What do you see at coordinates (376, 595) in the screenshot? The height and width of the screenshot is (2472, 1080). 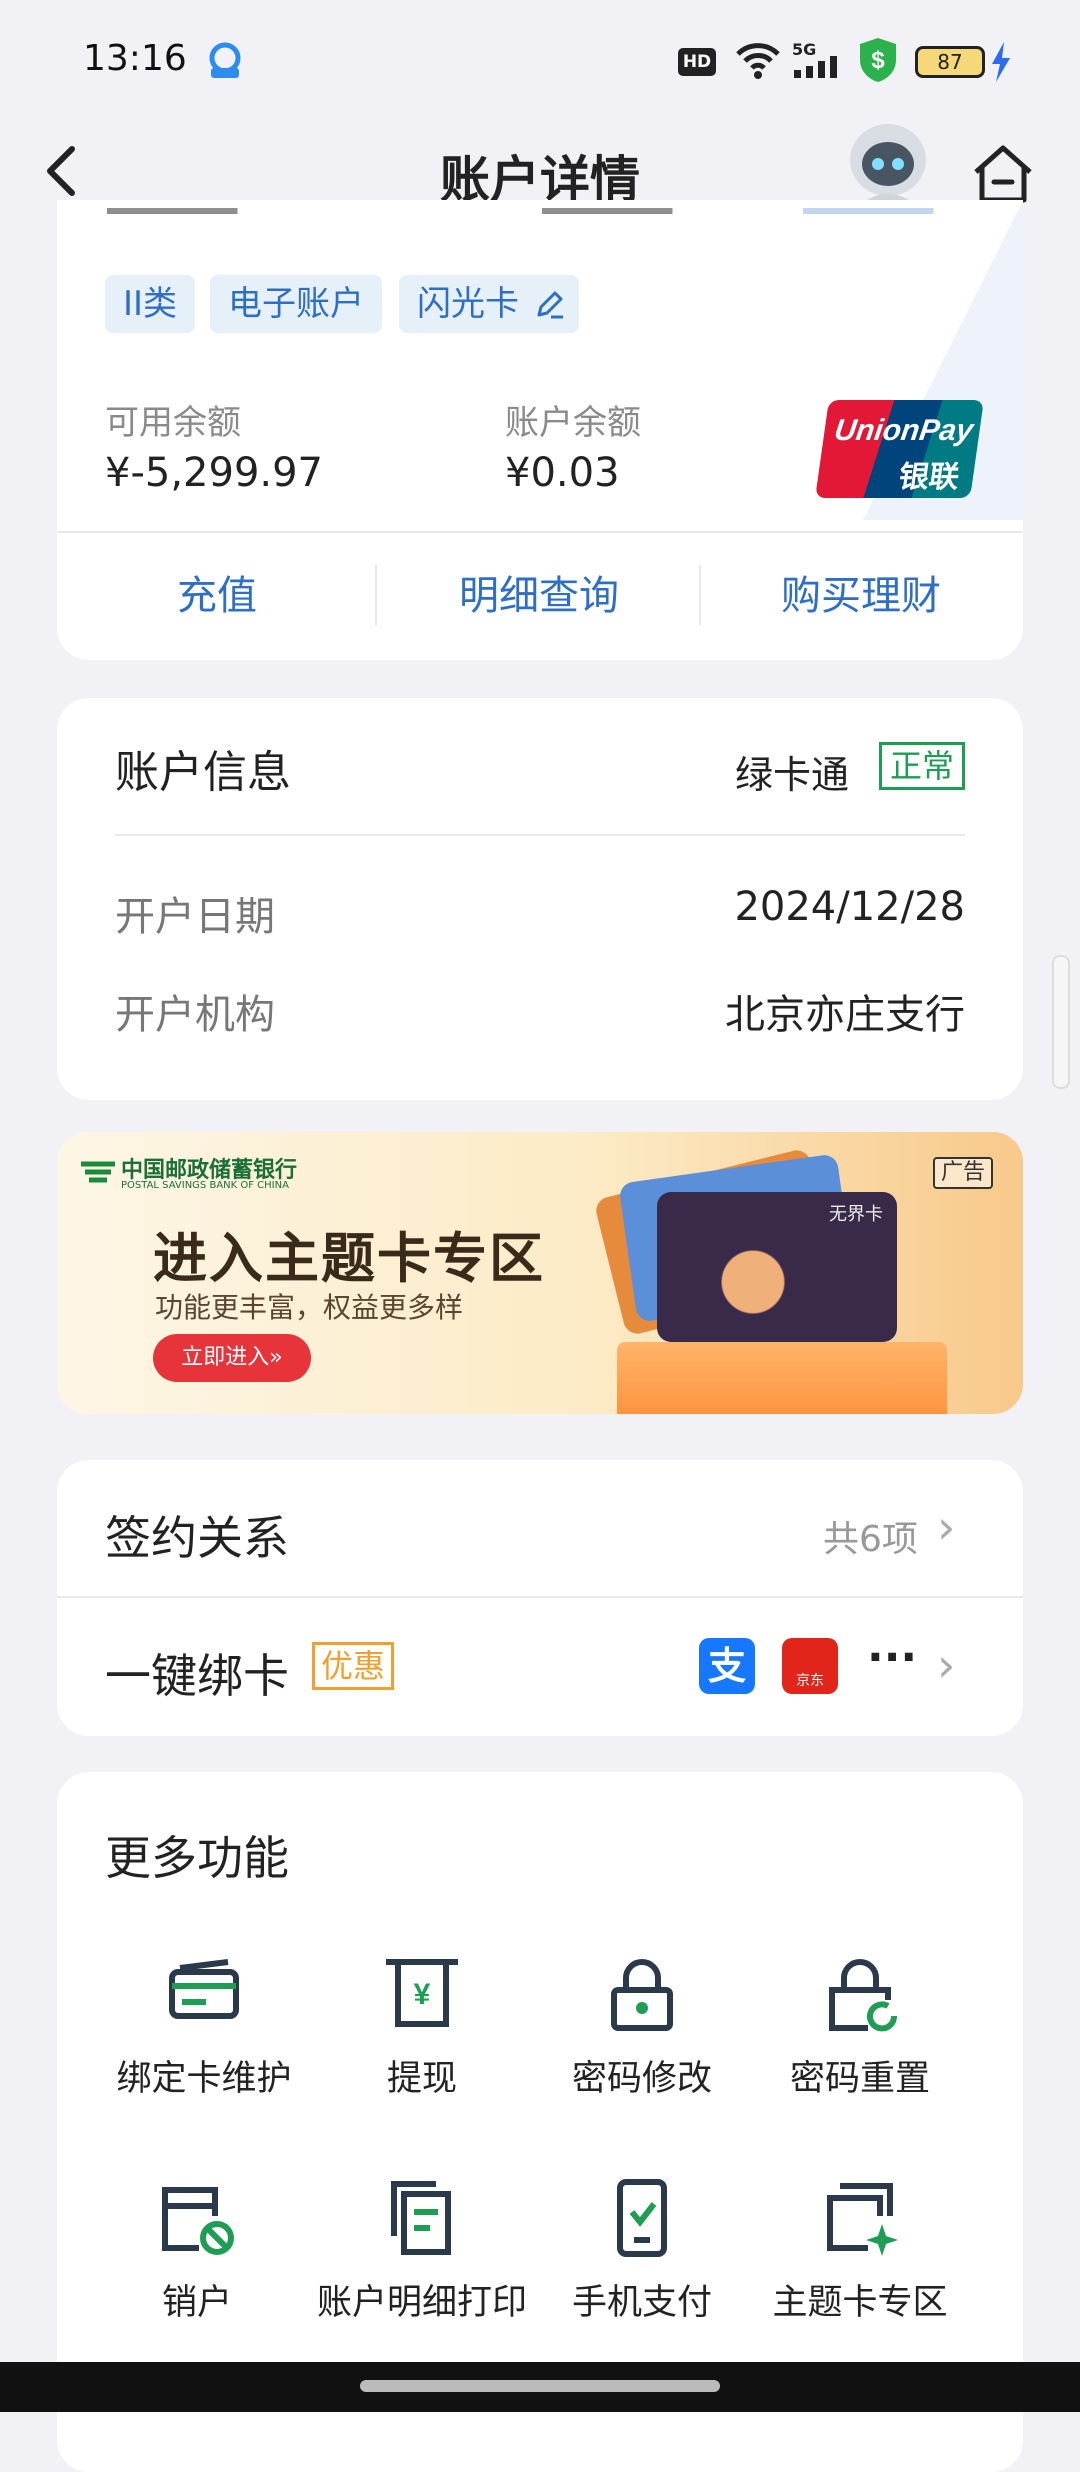 I see `action-separator` at bounding box center [376, 595].